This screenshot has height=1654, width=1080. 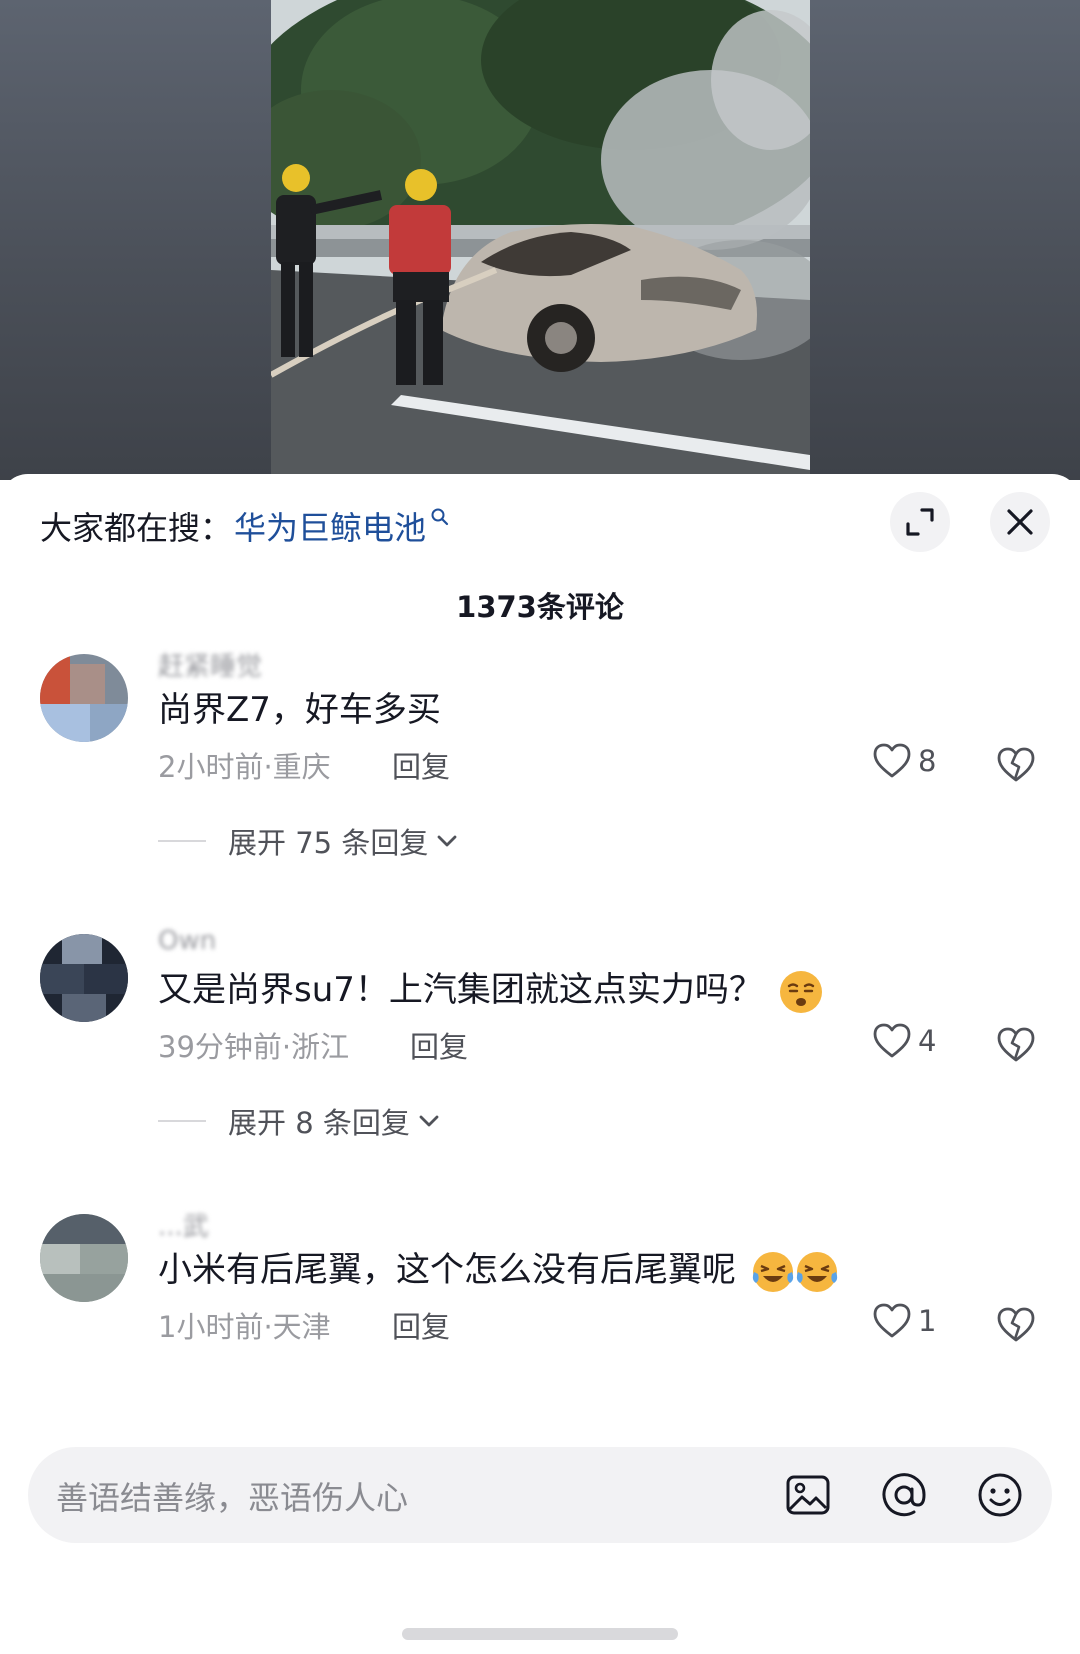 What do you see at coordinates (232, 1496) in the screenshot?
I see `comment-input-placeholder: 善语结善缘，恶语伤人心` at bounding box center [232, 1496].